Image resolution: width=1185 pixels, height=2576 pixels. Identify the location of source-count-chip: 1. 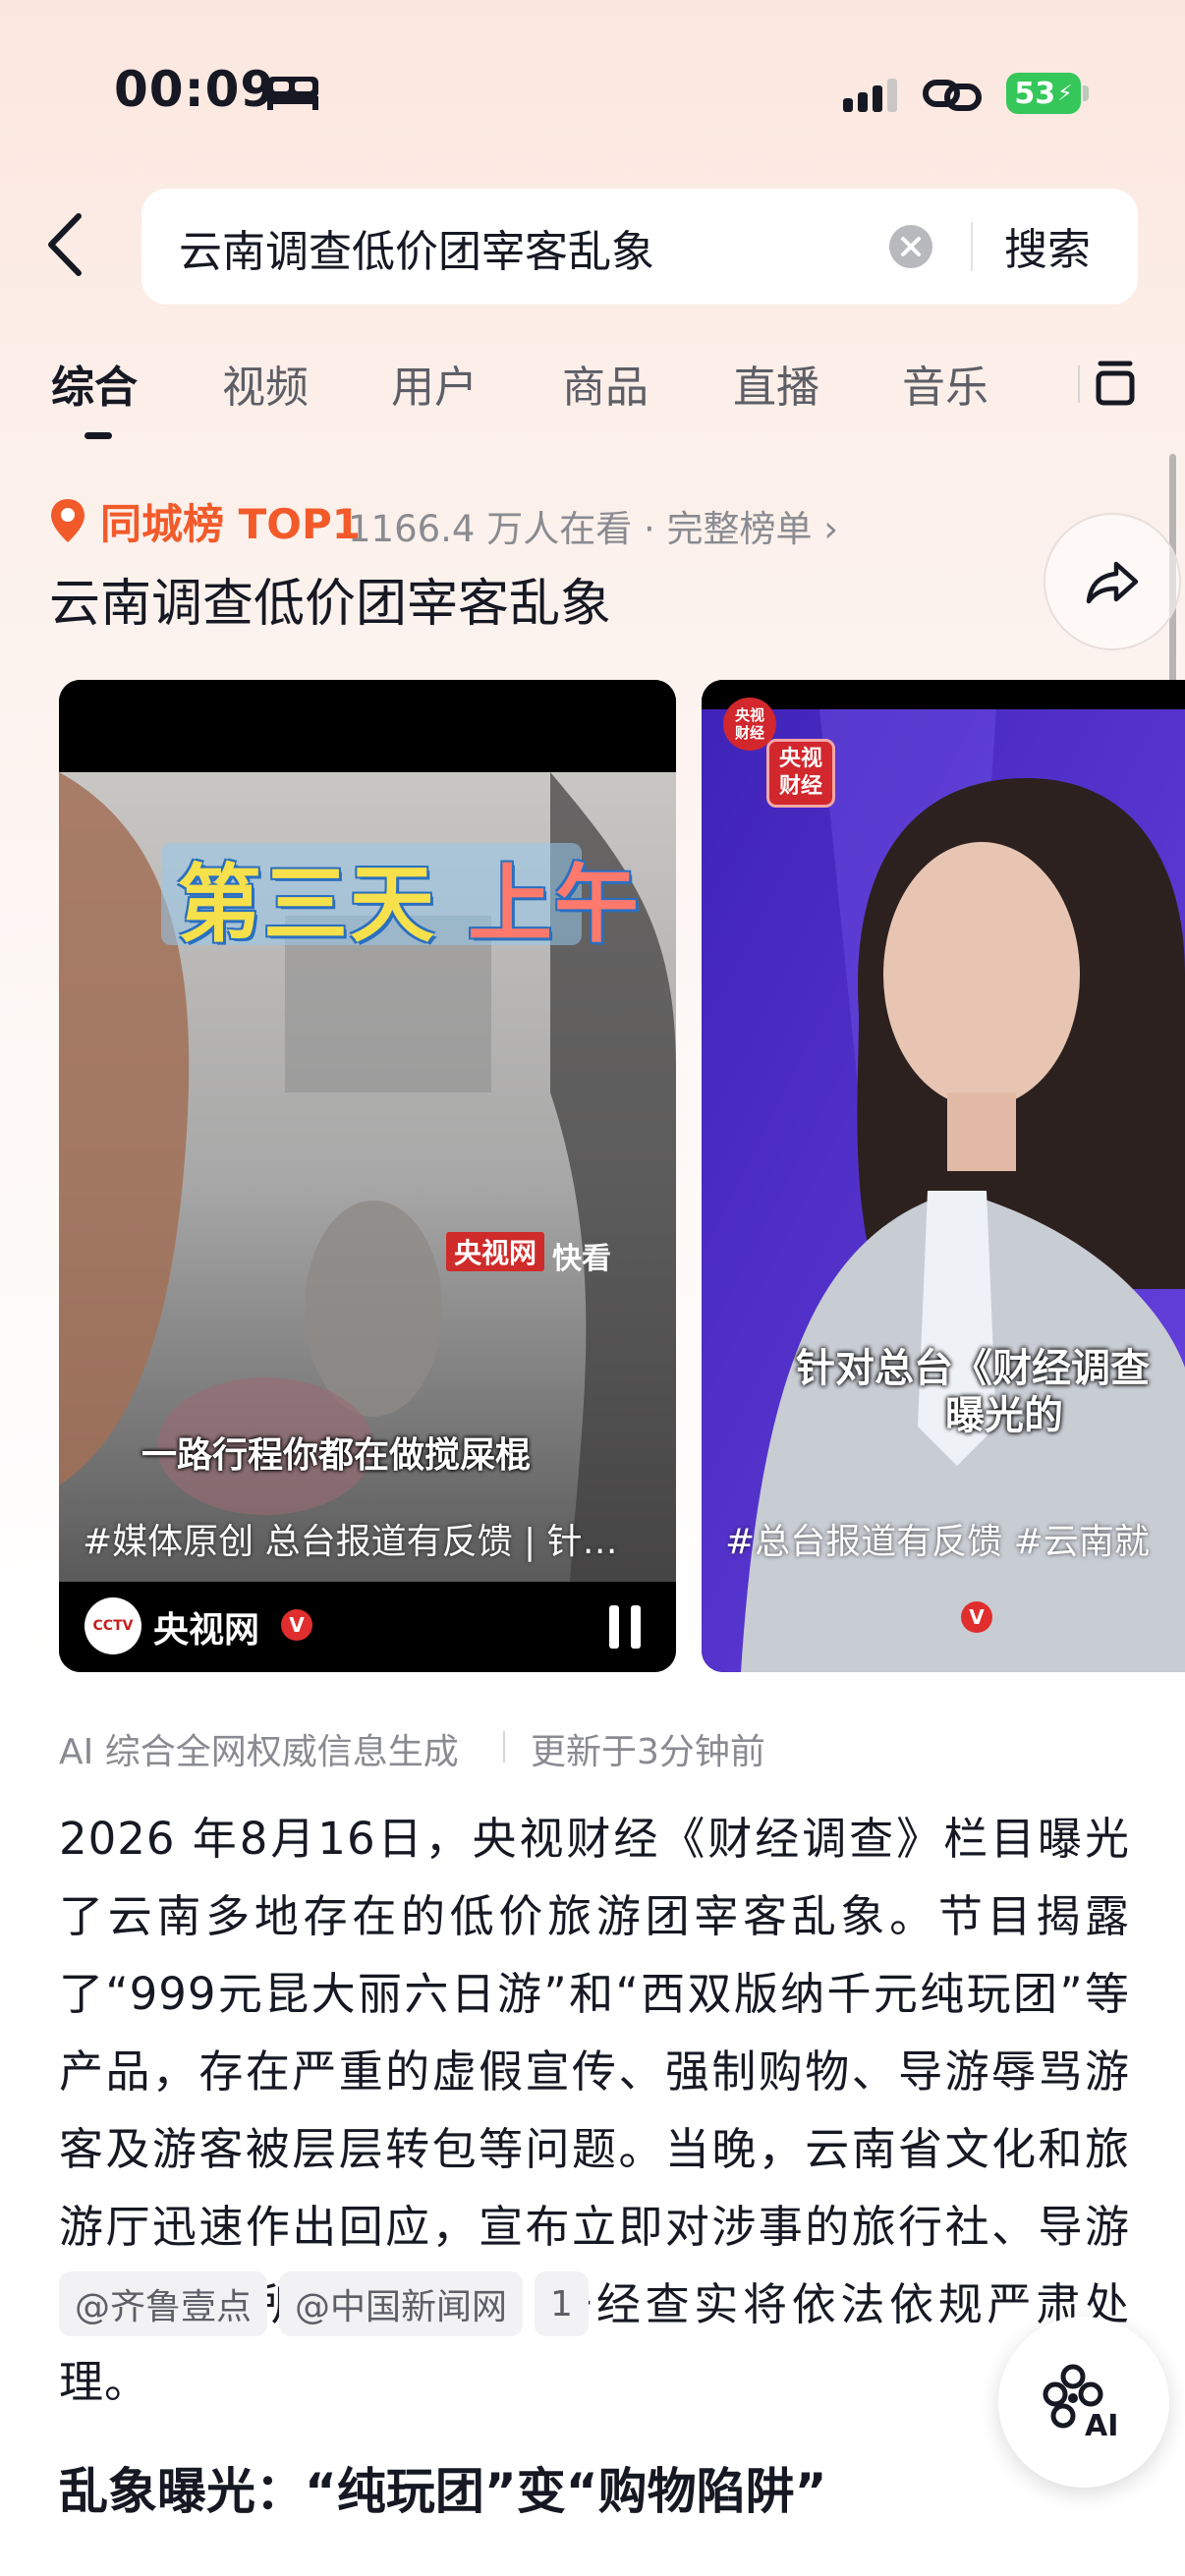
(562, 2303).